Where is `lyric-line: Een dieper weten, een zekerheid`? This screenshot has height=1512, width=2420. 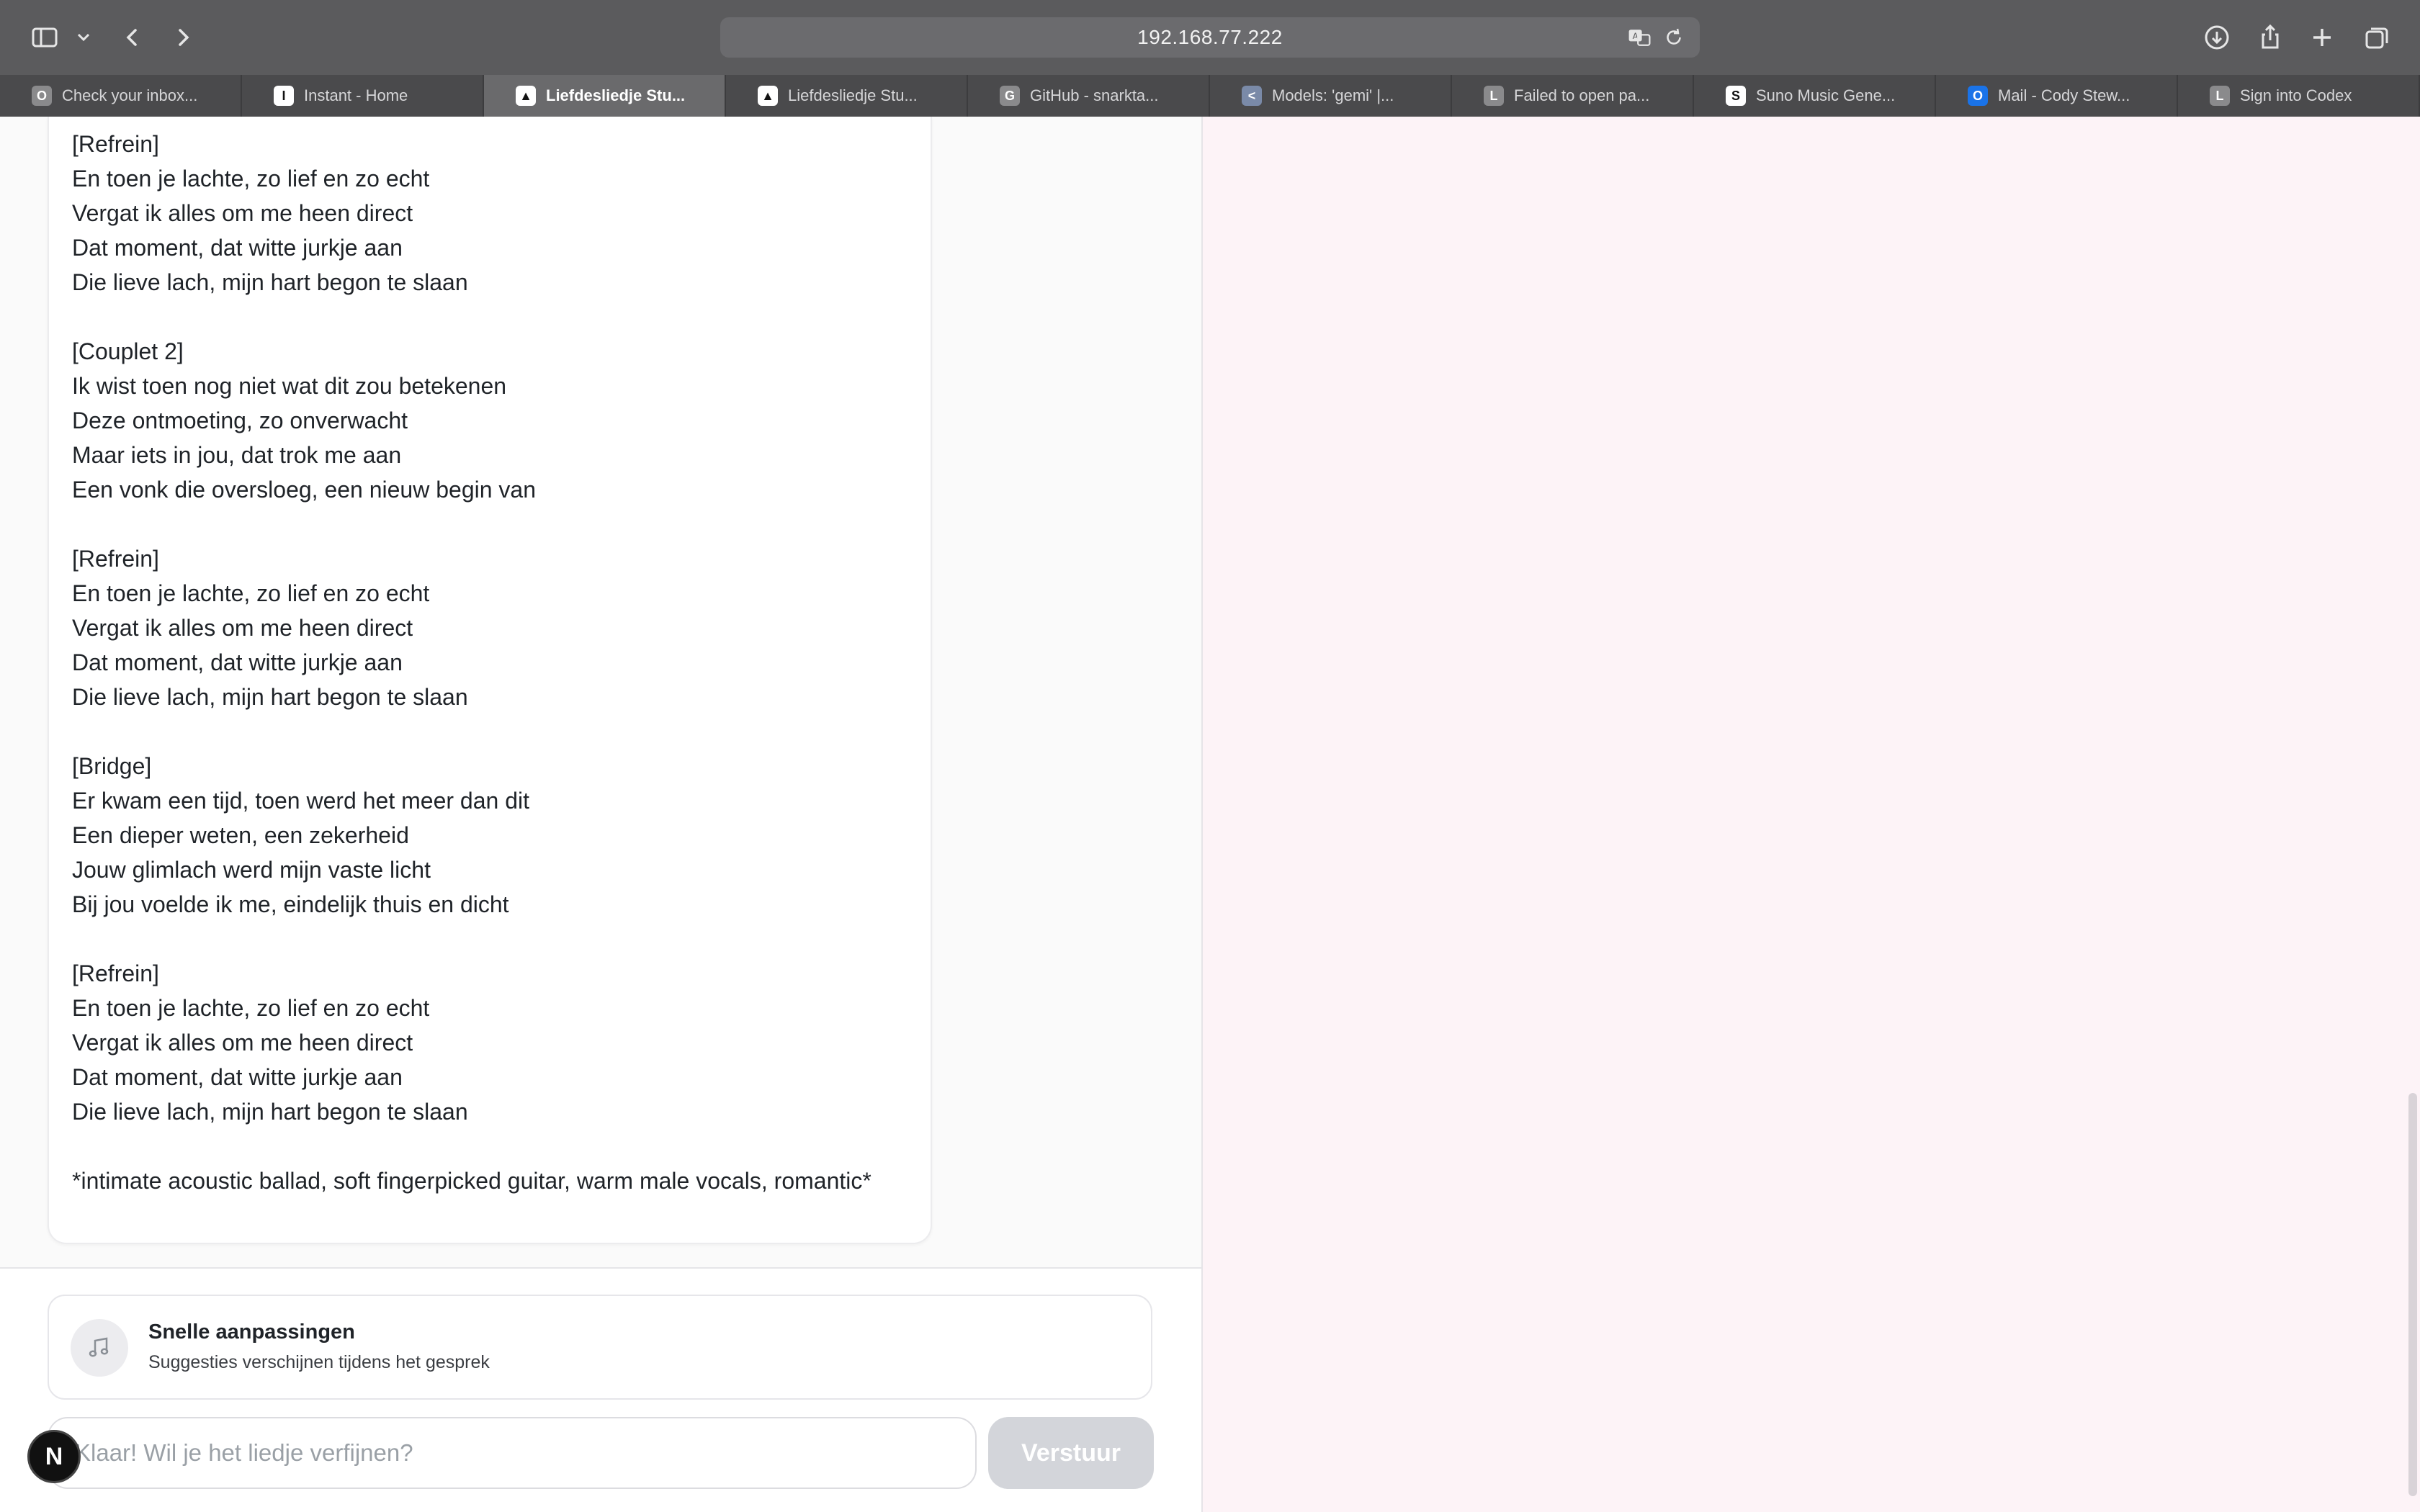
lyric-line: Een dieper weten, een zekerheid is located at coordinates (240, 835).